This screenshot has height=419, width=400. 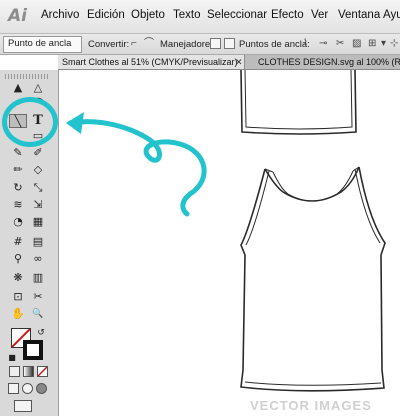 What do you see at coordinates (229, 43) in the screenshot?
I see `hide-handles-icon` at bounding box center [229, 43].